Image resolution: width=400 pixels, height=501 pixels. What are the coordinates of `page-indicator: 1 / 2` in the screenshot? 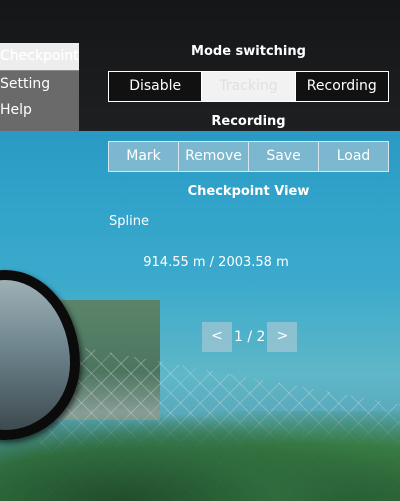 It's located at (250, 337).